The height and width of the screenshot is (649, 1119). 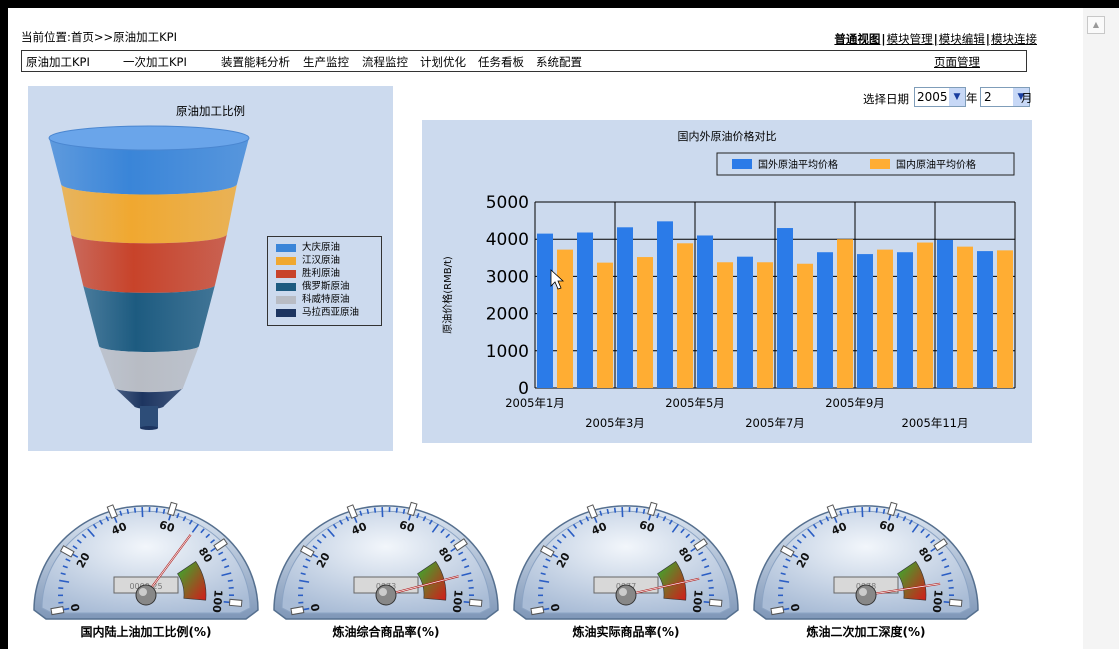 I want to click on y-tick-label: 1000, so click(x=507, y=352).